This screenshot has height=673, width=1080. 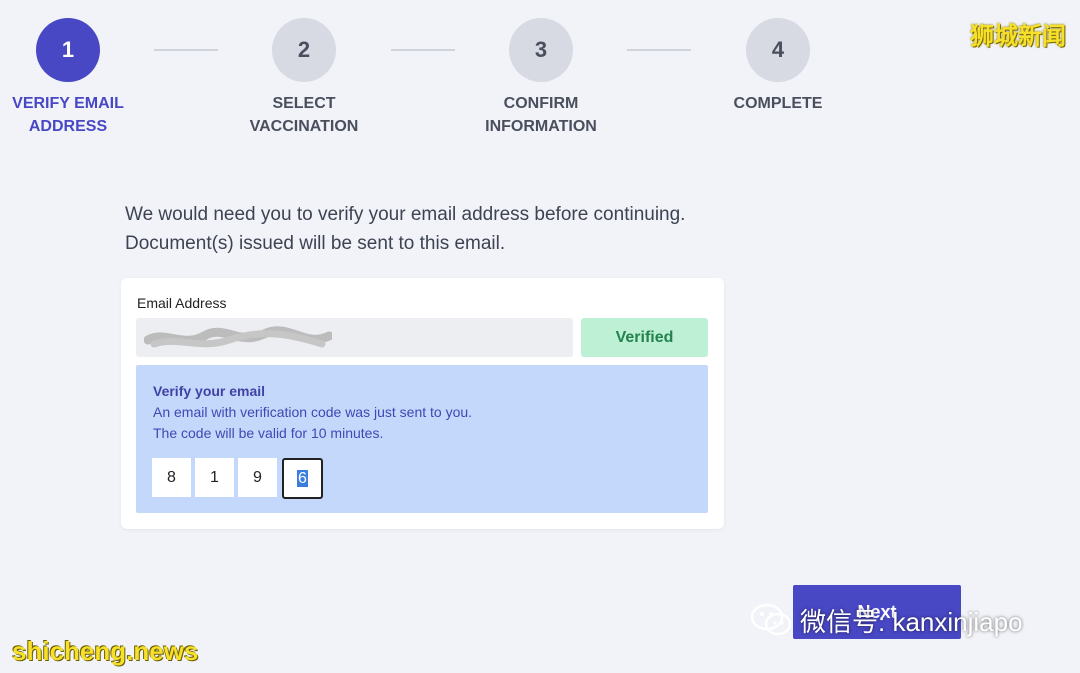 What do you see at coordinates (68, 115) in the screenshot?
I see `step-label: VERIFY EMAIL ADDRESS` at bounding box center [68, 115].